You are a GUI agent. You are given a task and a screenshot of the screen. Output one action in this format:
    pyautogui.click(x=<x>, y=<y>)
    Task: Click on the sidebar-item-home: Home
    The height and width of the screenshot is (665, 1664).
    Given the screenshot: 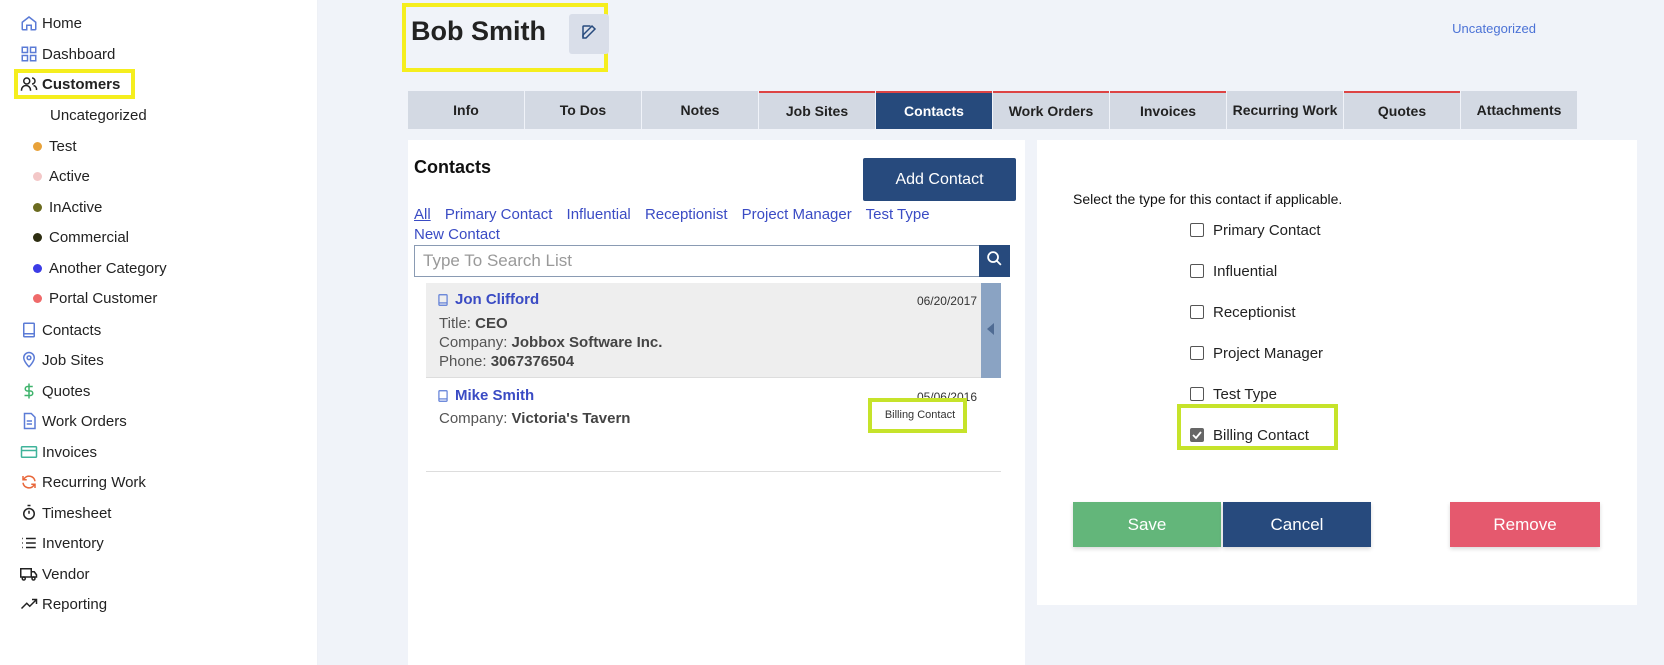 What is the action you would take?
    pyautogui.click(x=51, y=23)
    